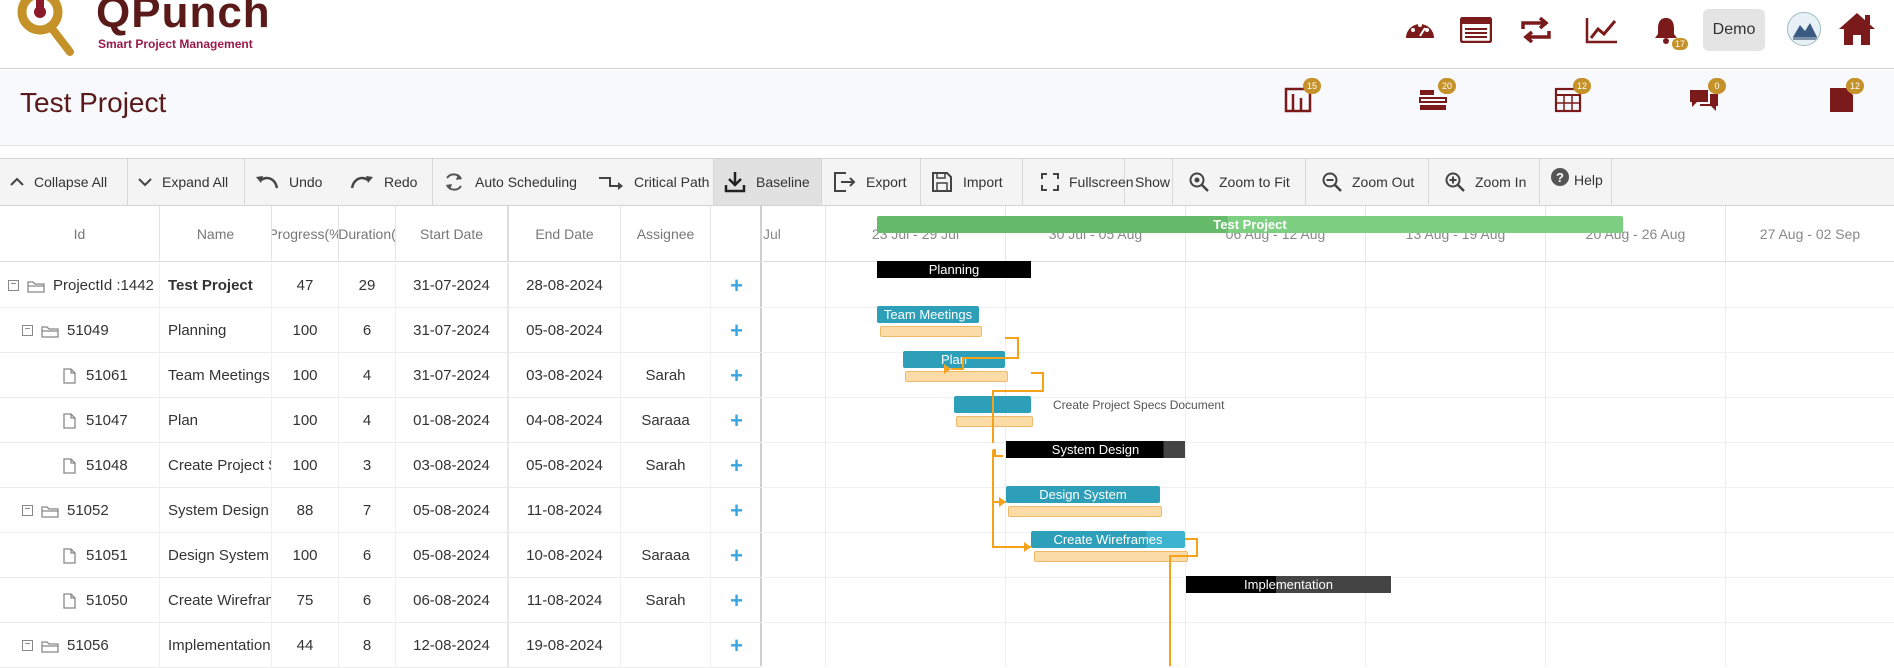 Image resolution: width=1894 pixels, height=668 pixels. Describe the element at coordinates (1149, 182) in the screenshot. I see `show-button: Show` at that location.